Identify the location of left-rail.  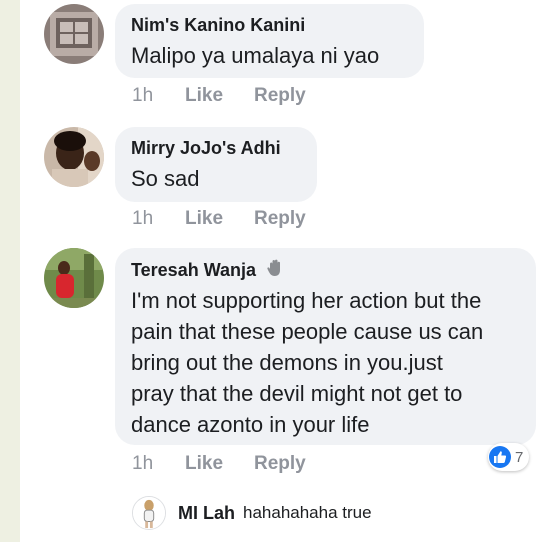
(10, 271).